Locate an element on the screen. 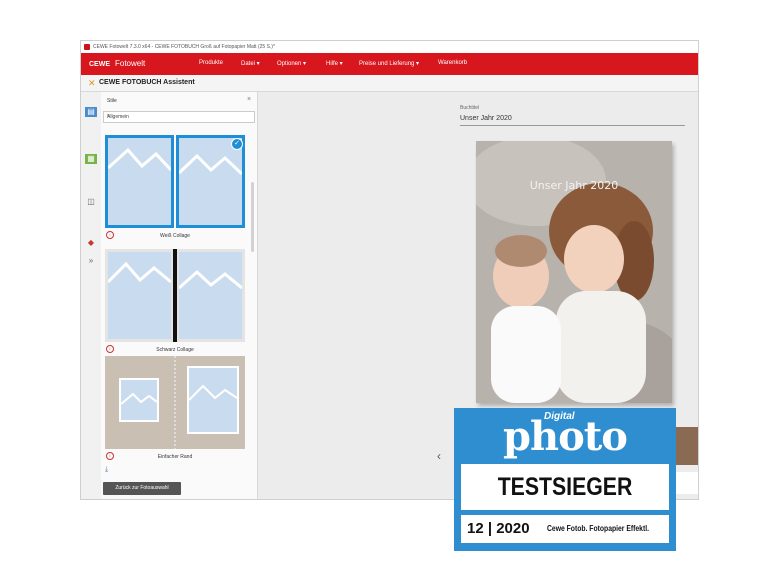 This screenshot has height=577, width=770. book-title-input: Unser Jahr 2020 is located at coordinates (572, 120).